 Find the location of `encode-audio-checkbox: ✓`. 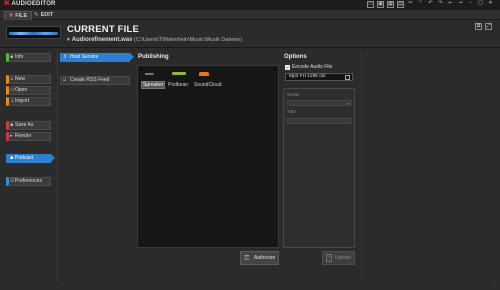

encode-audio-checkbox: ✓ is located at coordinates (287, 67).